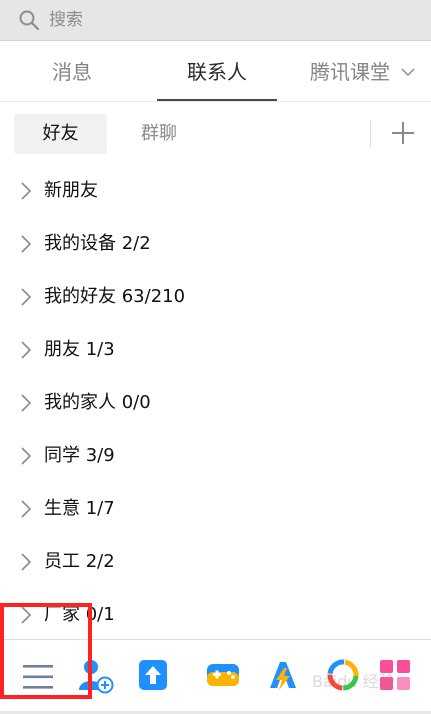 The height and width of the screenshot is (714, 431). I want to click on contact-subtabs: 好友 群聊, so click(215, 133).